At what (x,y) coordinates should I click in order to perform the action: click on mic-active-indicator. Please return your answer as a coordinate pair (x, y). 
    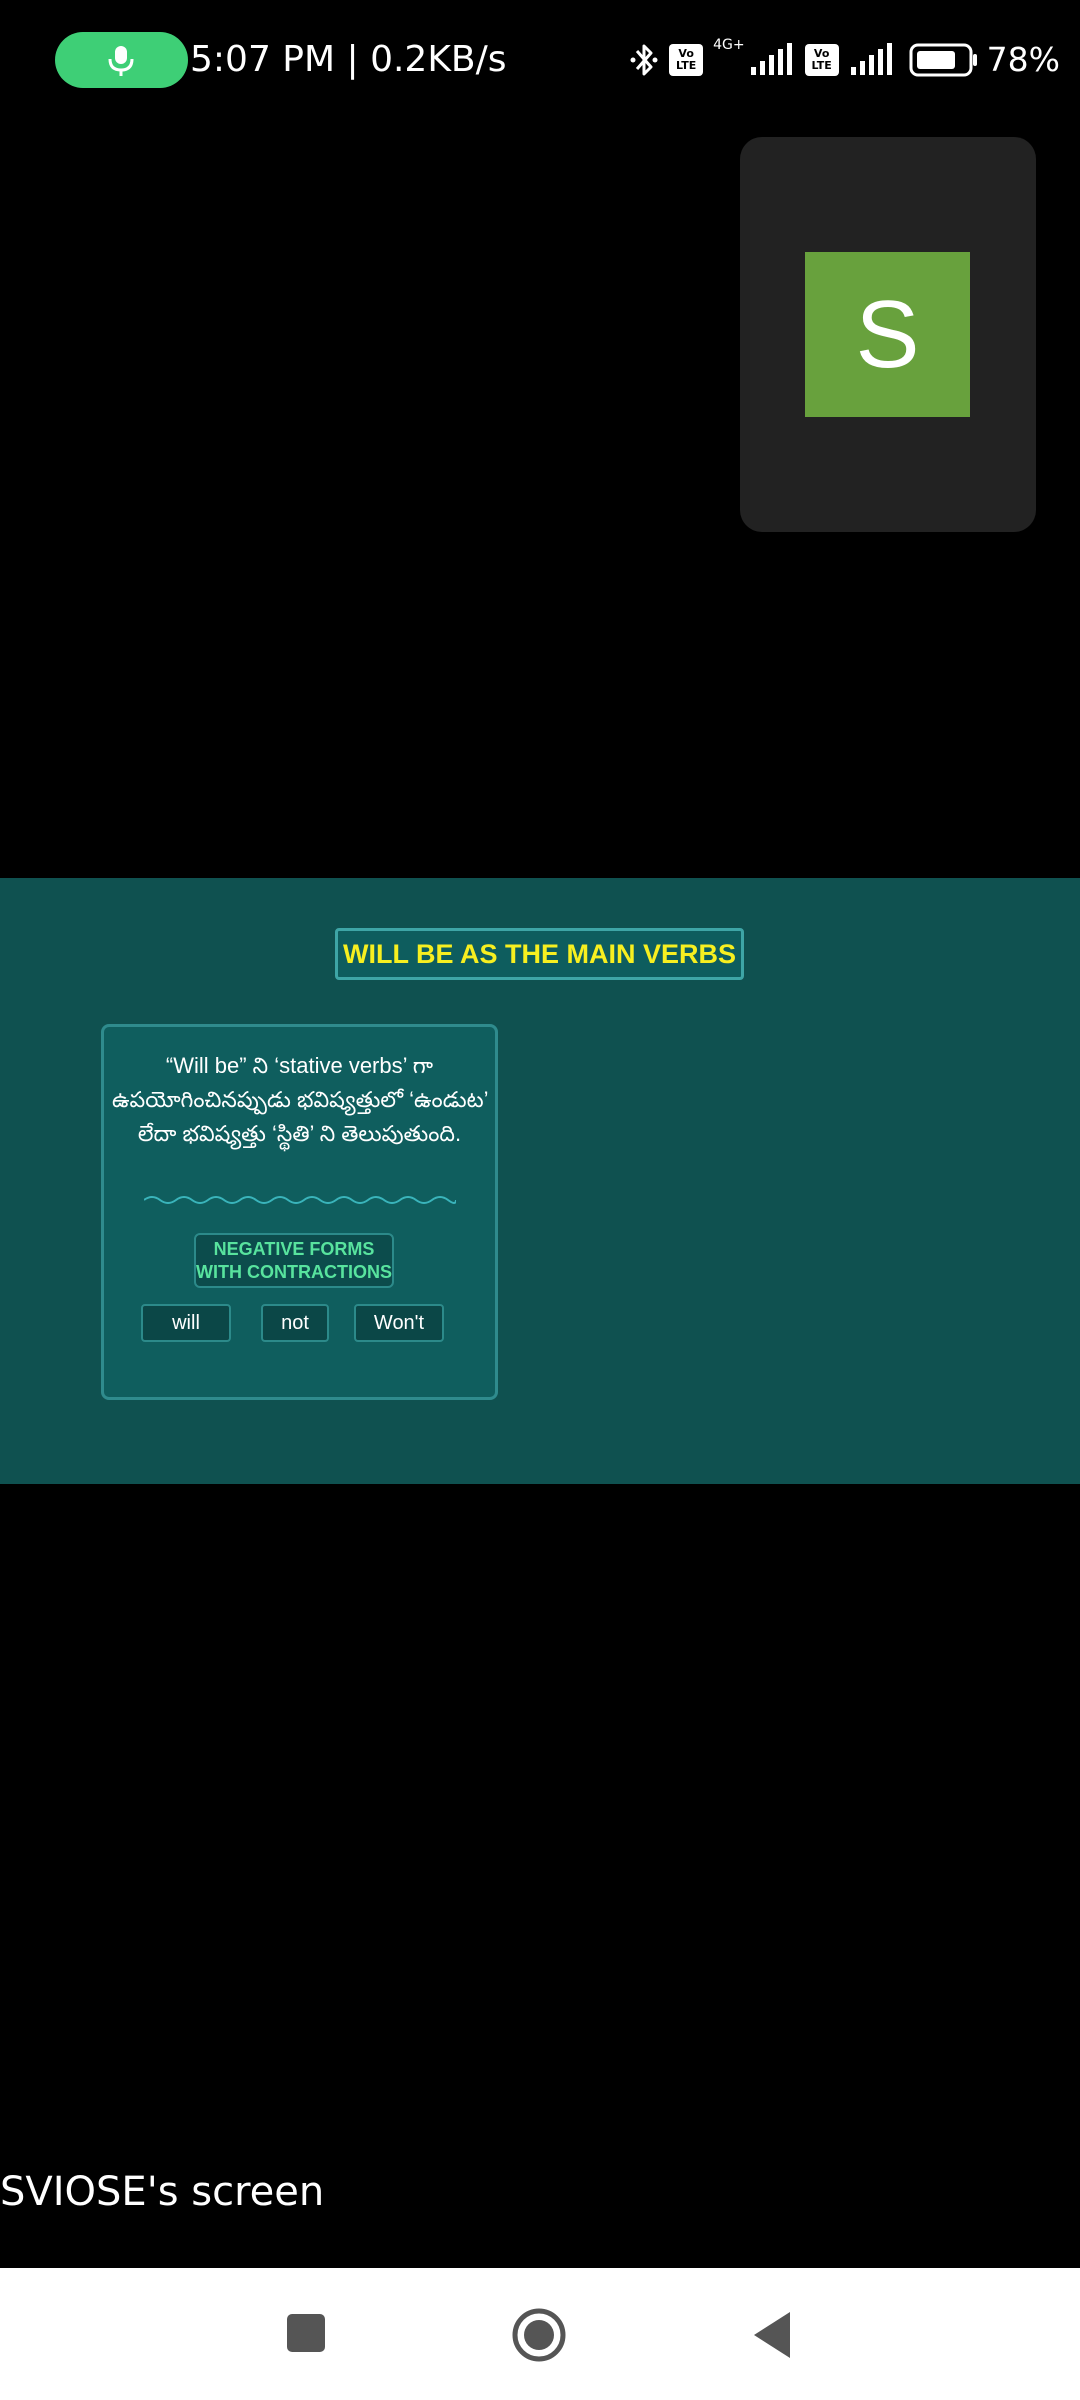
    Looking at the image, I should click on (121, 60).